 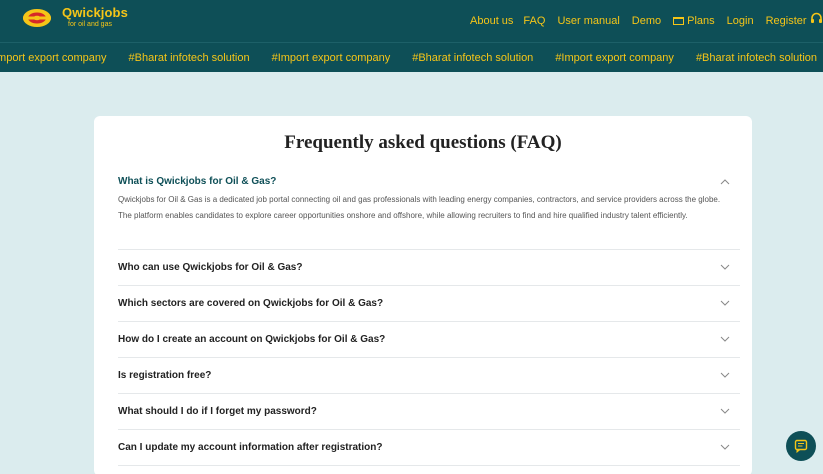 What do you see at coordinates (679, 21) in the screenshot?
I see `plans-card-icon` at bounding box center [679, 21].